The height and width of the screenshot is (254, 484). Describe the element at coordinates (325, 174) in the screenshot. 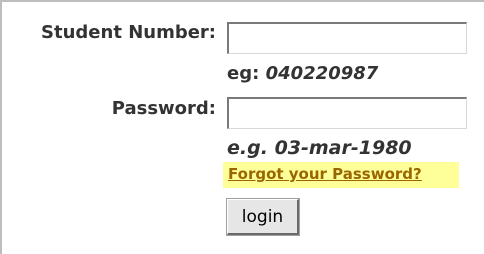

I see `forgot-password-link: Forgot your Password?` at that location.